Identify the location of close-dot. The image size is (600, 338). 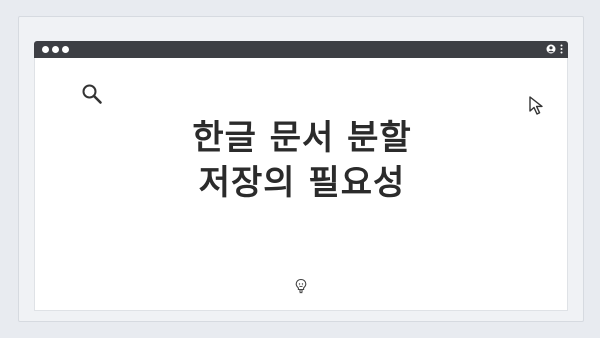
(45, 49).